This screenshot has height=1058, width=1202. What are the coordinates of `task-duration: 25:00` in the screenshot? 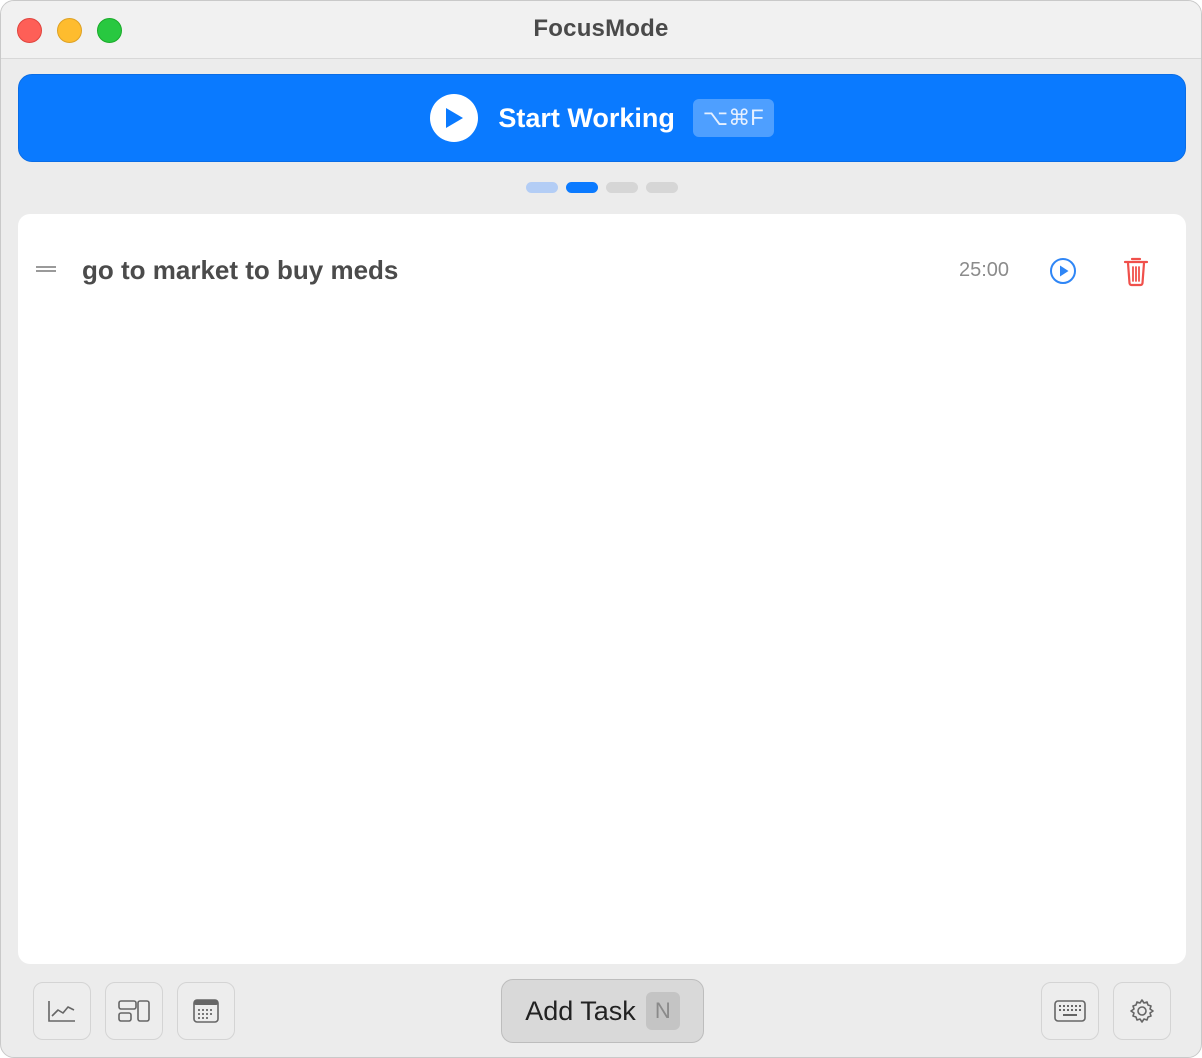 It's located at (984, 270).